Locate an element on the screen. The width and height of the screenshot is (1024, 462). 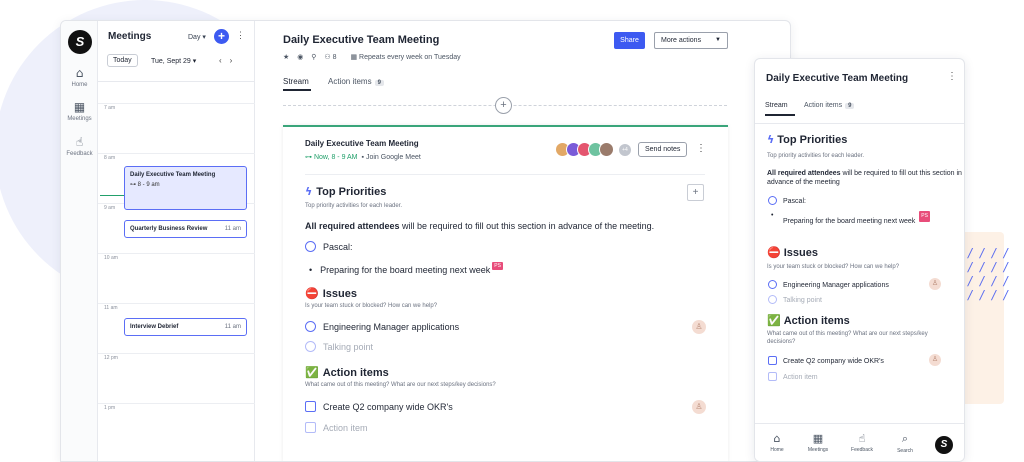
mobile-section-top-priorities: ϟ Top Priorities is located at coordinates (807, 139).